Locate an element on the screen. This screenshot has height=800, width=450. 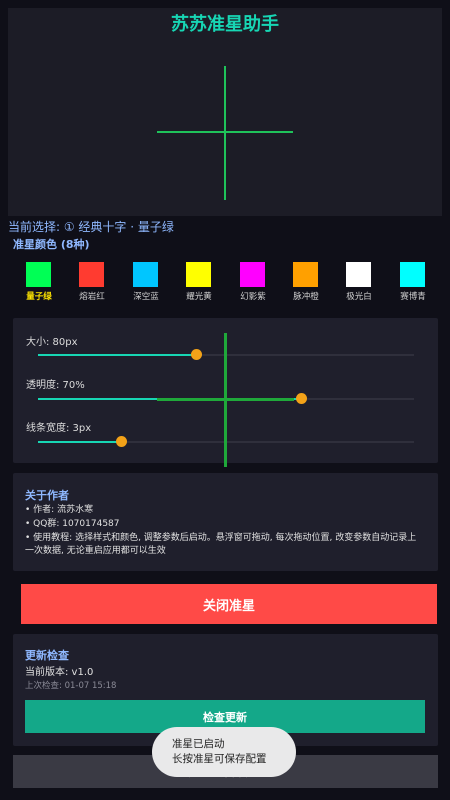
opacity-label: 透明度: 70% is located at coordinates (55, 385).